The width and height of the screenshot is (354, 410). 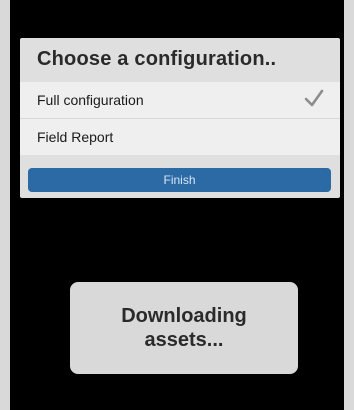 What do you see at coordinates (180, 100) in the screenshot?
I see `option-full-configuration: Full configuration` at bounding box center [180, 100].